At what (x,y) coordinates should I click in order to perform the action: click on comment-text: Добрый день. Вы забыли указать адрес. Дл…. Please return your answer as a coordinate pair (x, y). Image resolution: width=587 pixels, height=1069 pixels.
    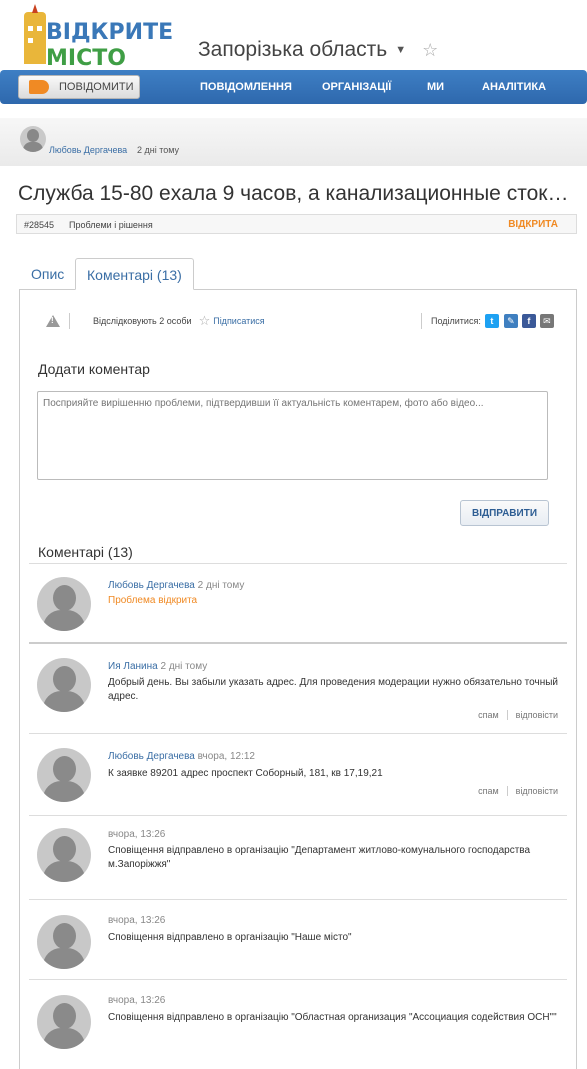
    Looking at the image, I should click on (333, 689).